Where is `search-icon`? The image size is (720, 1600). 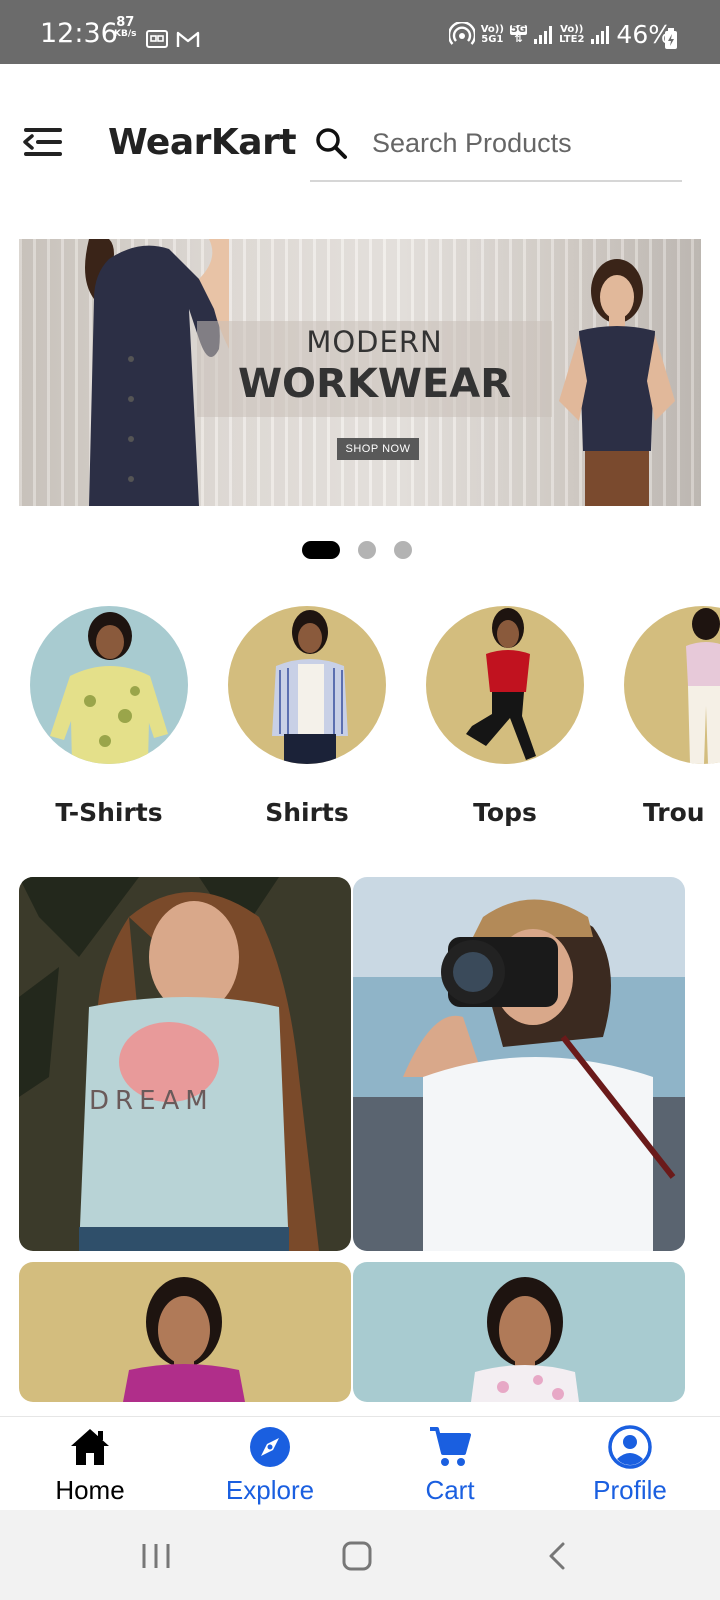 search-icon is located at coordinates (331, 143).